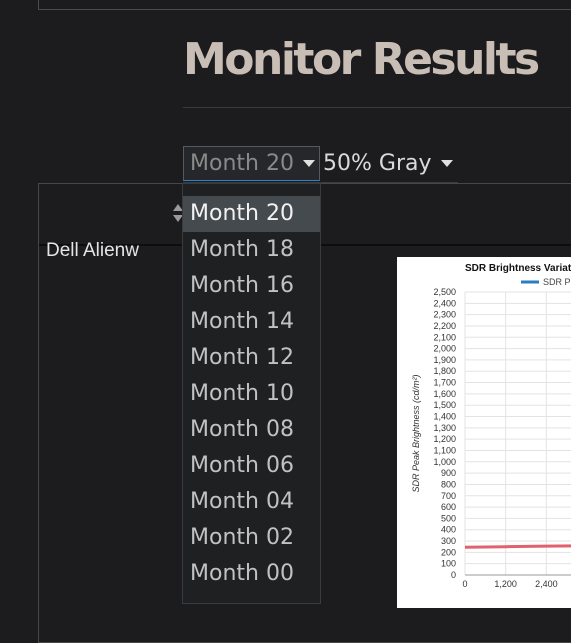 The height and width of the screenshot is (643, 571). I want to click on y-tick-label: 0, so click(453, 575).